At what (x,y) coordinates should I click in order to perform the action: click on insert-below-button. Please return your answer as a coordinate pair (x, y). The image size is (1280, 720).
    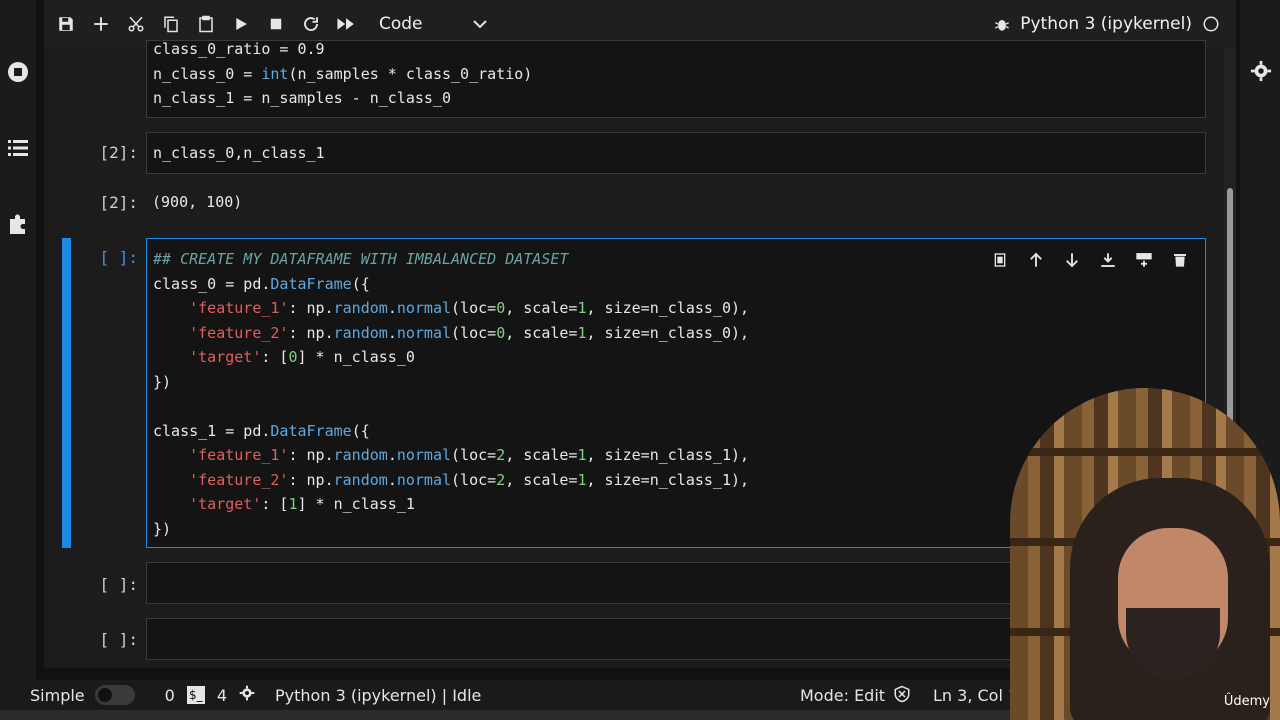
    Looking at the image, I should click on (1144, 260).